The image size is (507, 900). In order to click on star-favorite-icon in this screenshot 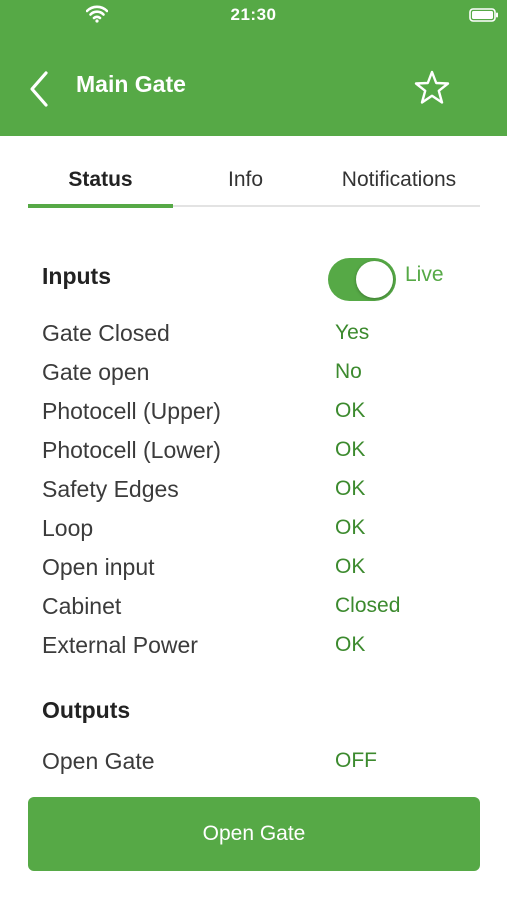, I will do `click(432, 88)`.